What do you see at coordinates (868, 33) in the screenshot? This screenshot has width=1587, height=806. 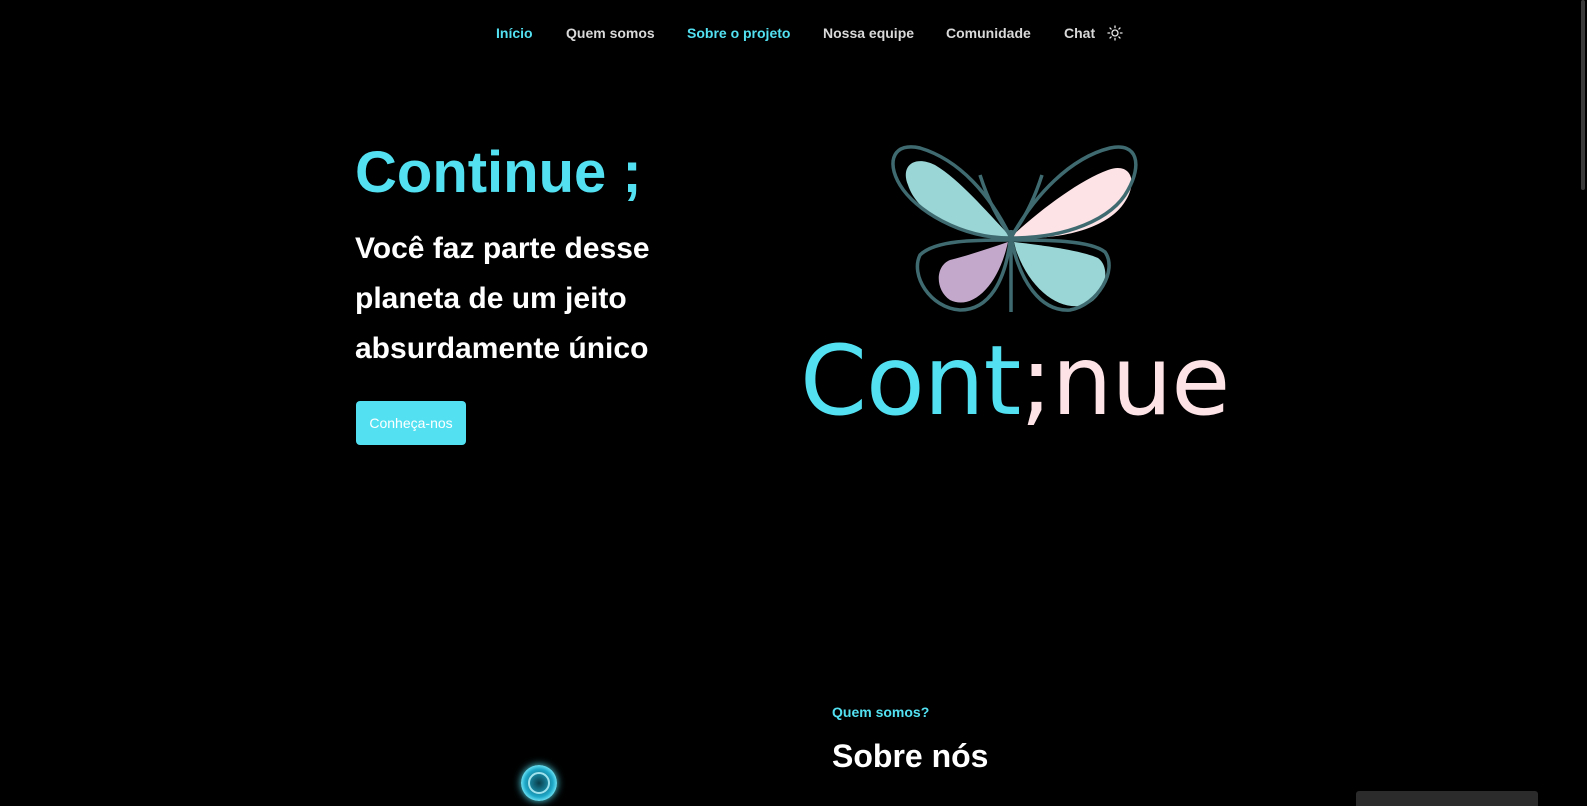 I see `nav-link-nossa-equipe: Nossa equipe` at bounding box center [868, 33].